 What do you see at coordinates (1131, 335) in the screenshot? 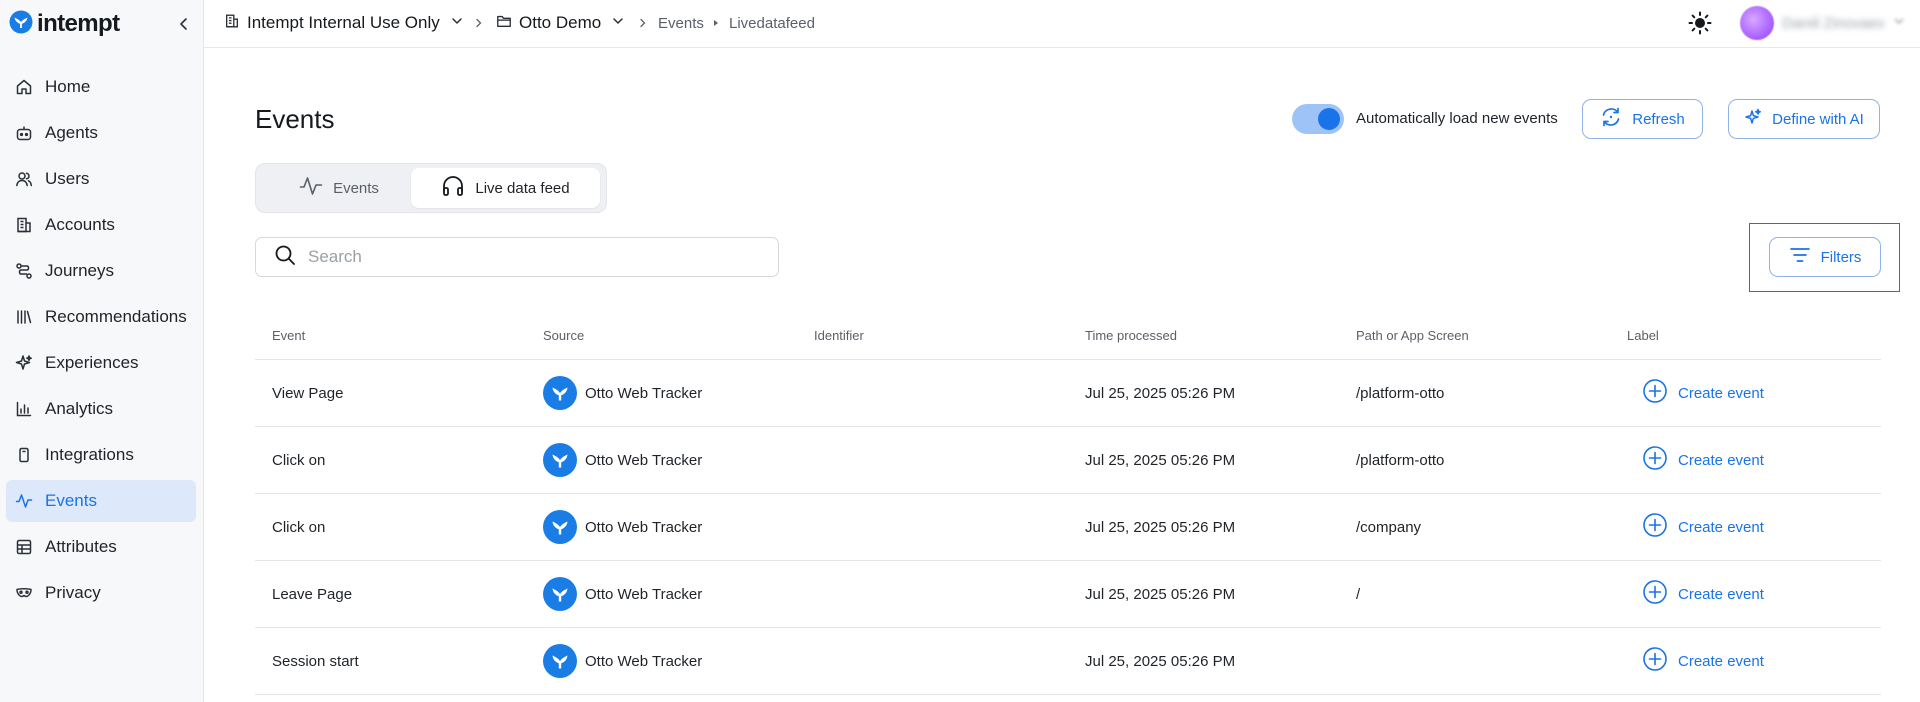
I see `column-header-time: Time processed` at bounding box center [1131, 335].